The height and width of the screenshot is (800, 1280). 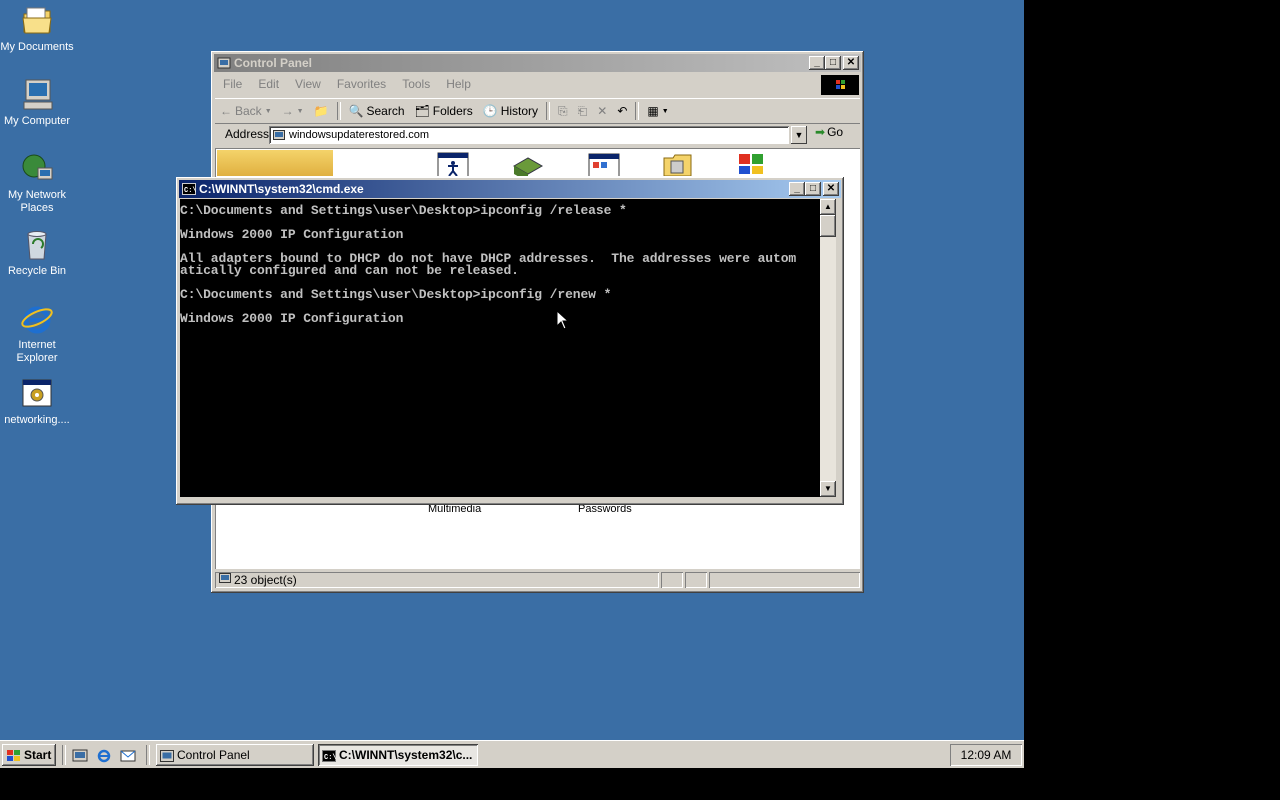 I want to click on history-icon: 🕒, so click(x=490, y=111).